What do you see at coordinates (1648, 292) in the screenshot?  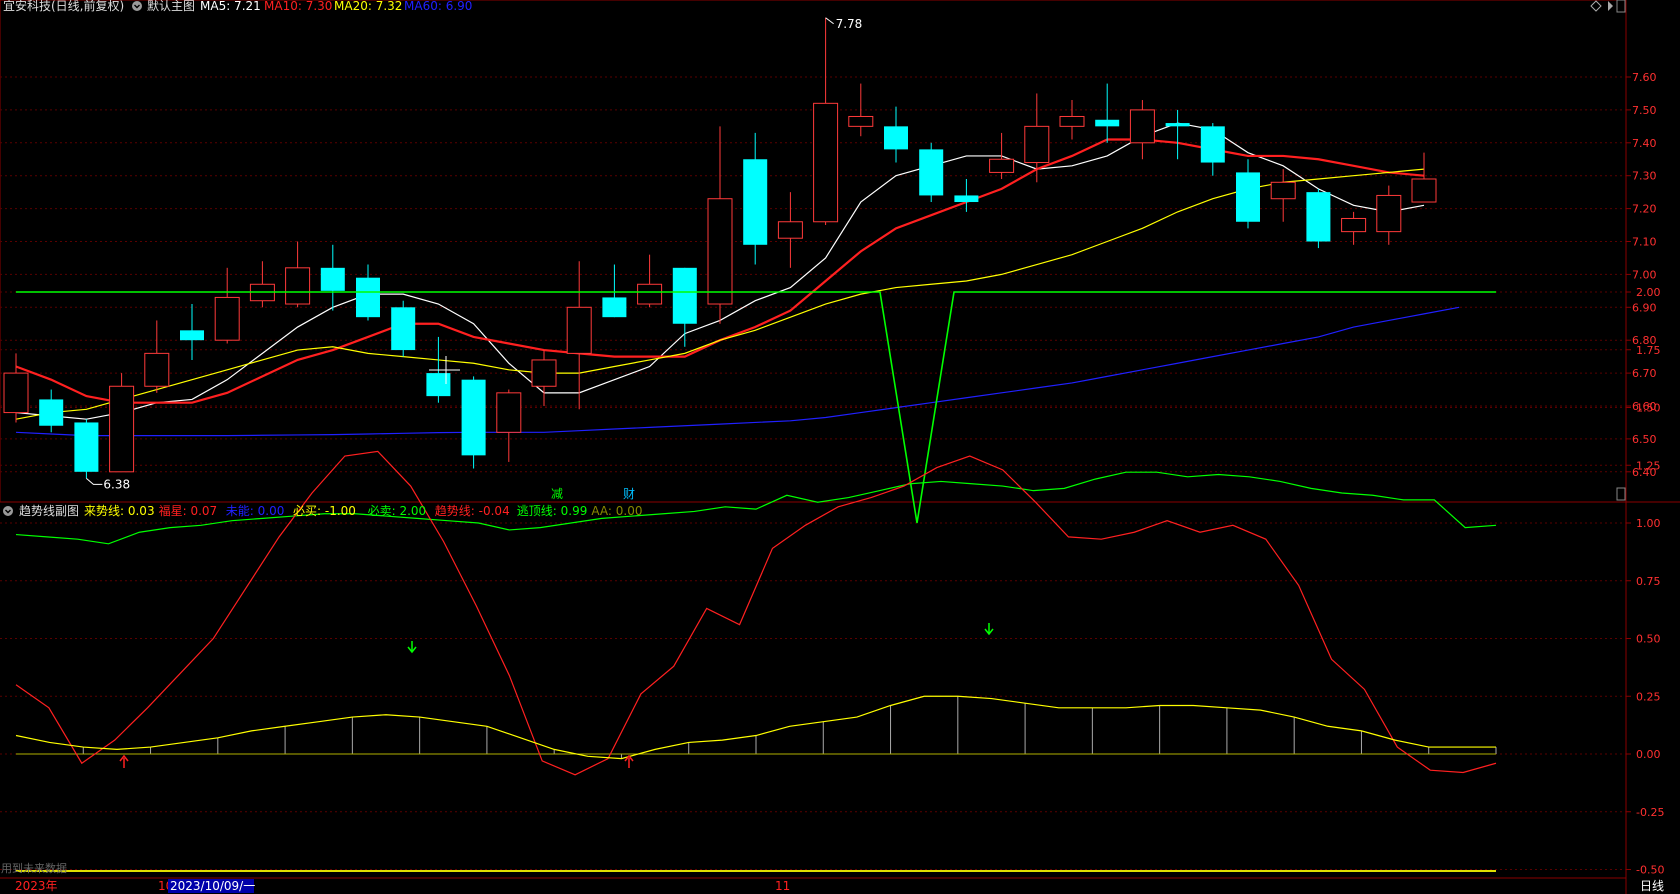 I see `indicator-tick-label: 2.00` at bounding box center [1648, 292].